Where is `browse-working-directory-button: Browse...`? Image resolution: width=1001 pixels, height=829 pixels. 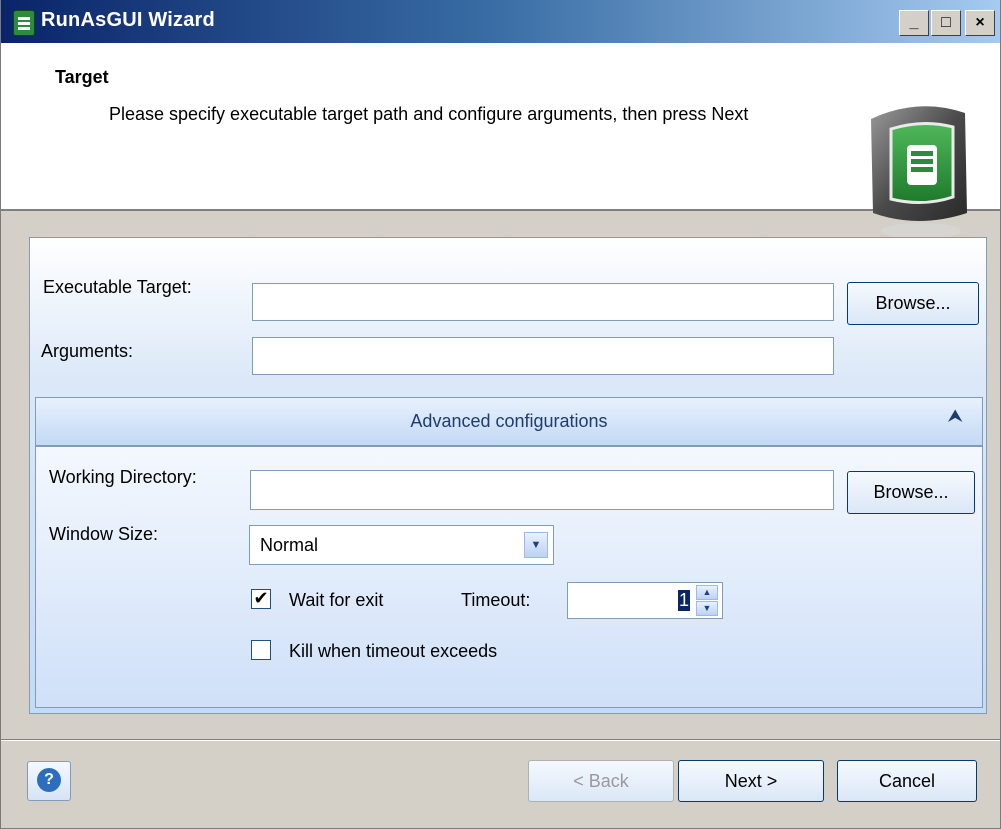
browse-working-directory-button: Browse... is located at coordinates (911, 492).